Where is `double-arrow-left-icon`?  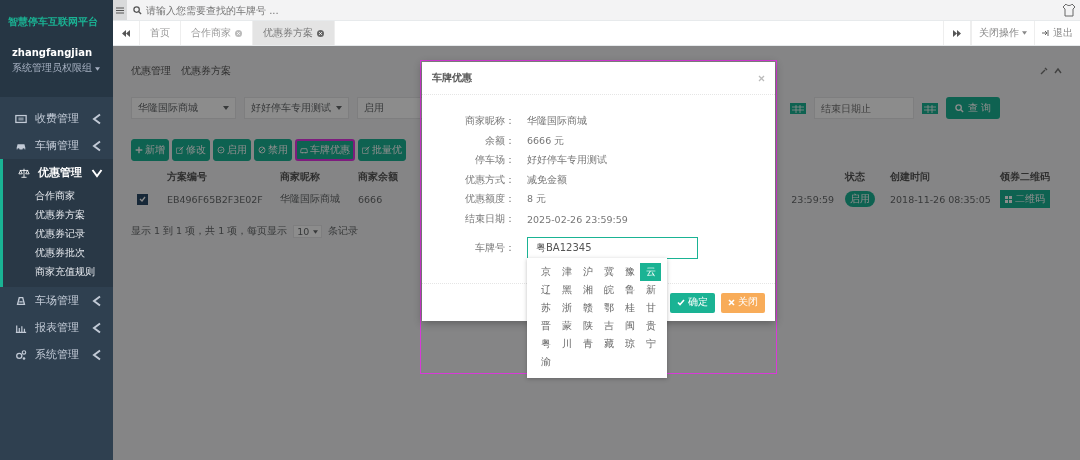 double-arrow-left-icon is located at coordinates (126, 33).